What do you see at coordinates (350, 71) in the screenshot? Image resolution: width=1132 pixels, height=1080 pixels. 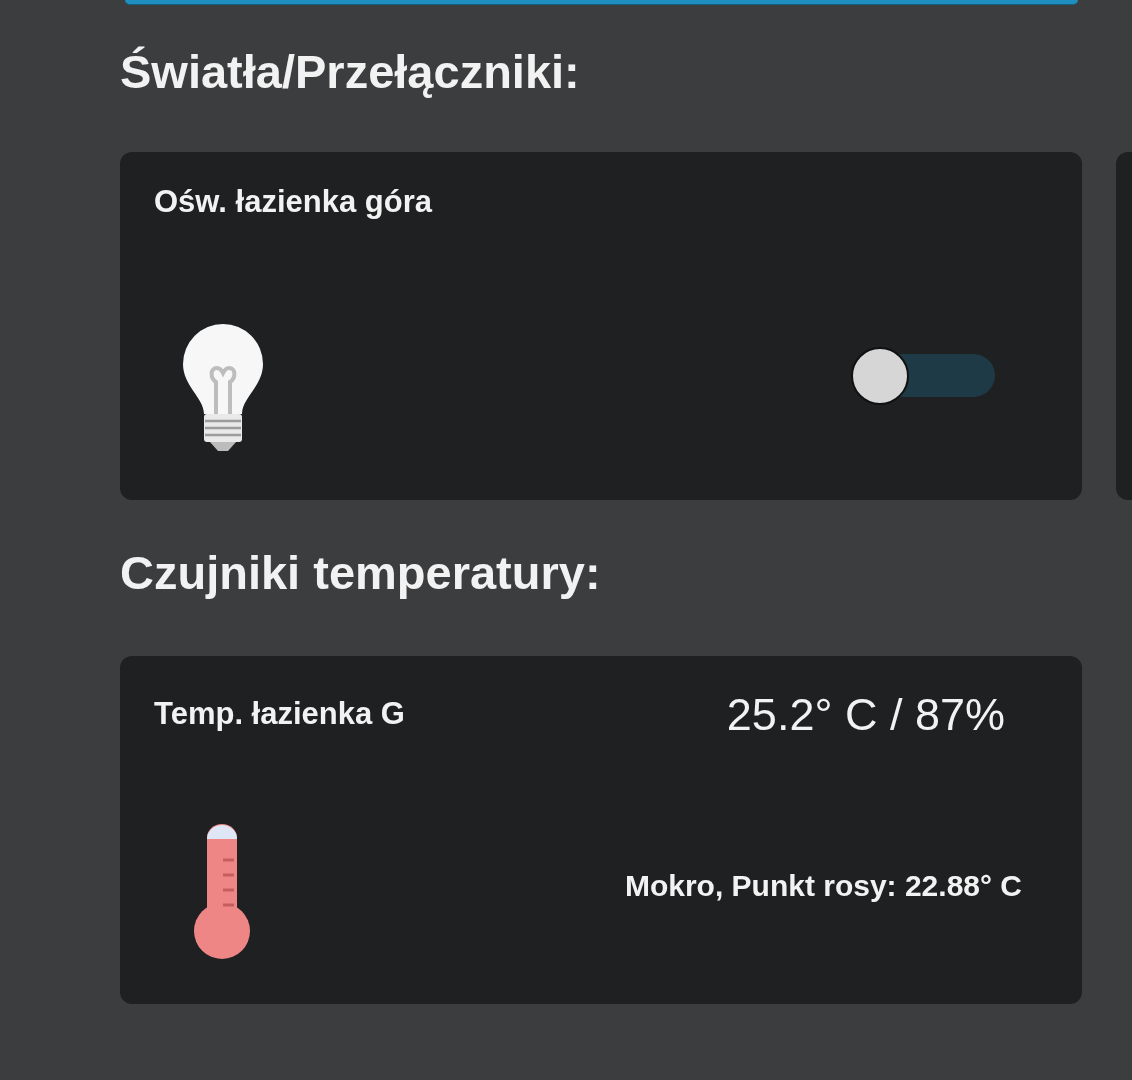 I see `section-heading: Światła/Przełączniki:` at bounding box center [350, 71].